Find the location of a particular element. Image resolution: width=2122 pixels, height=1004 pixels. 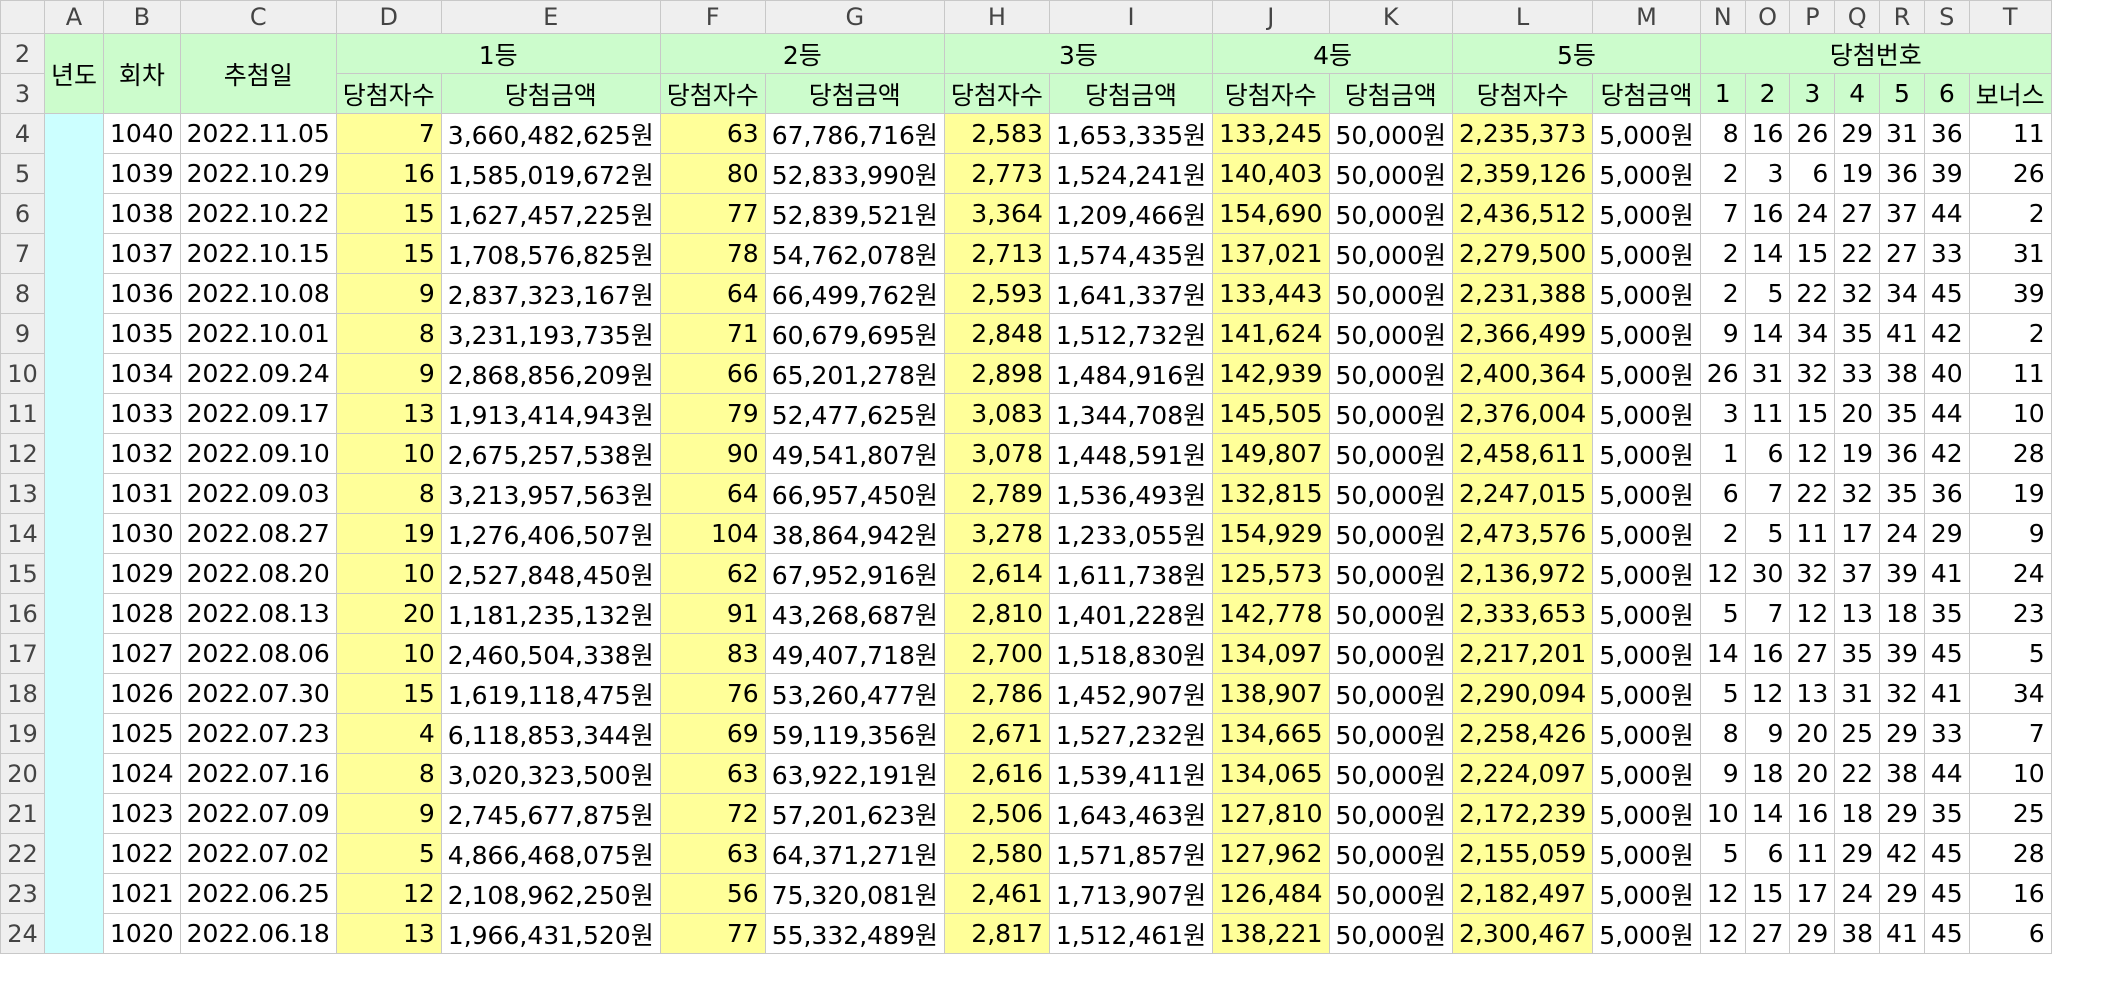

rank-2-winners-cell: 71 is located at coordinates (712, 333).